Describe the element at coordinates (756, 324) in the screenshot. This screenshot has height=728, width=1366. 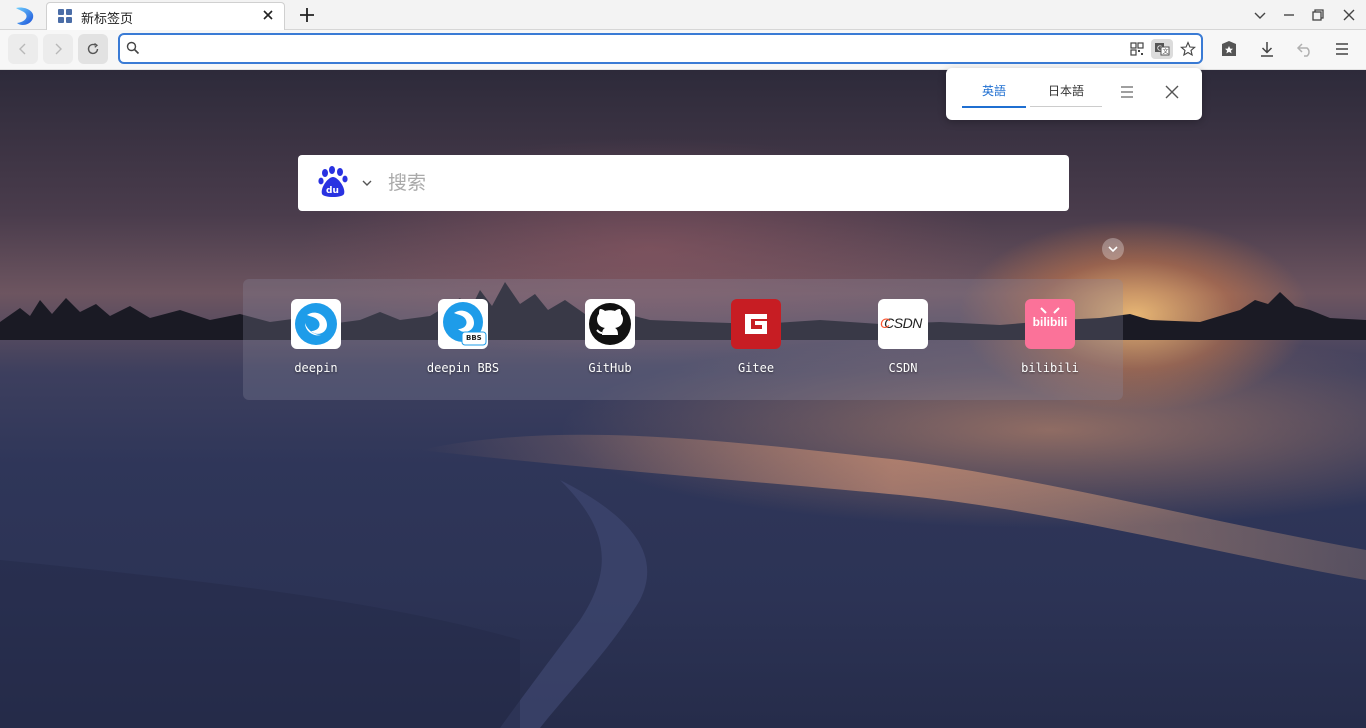
I see `gitee-icon` at that location.